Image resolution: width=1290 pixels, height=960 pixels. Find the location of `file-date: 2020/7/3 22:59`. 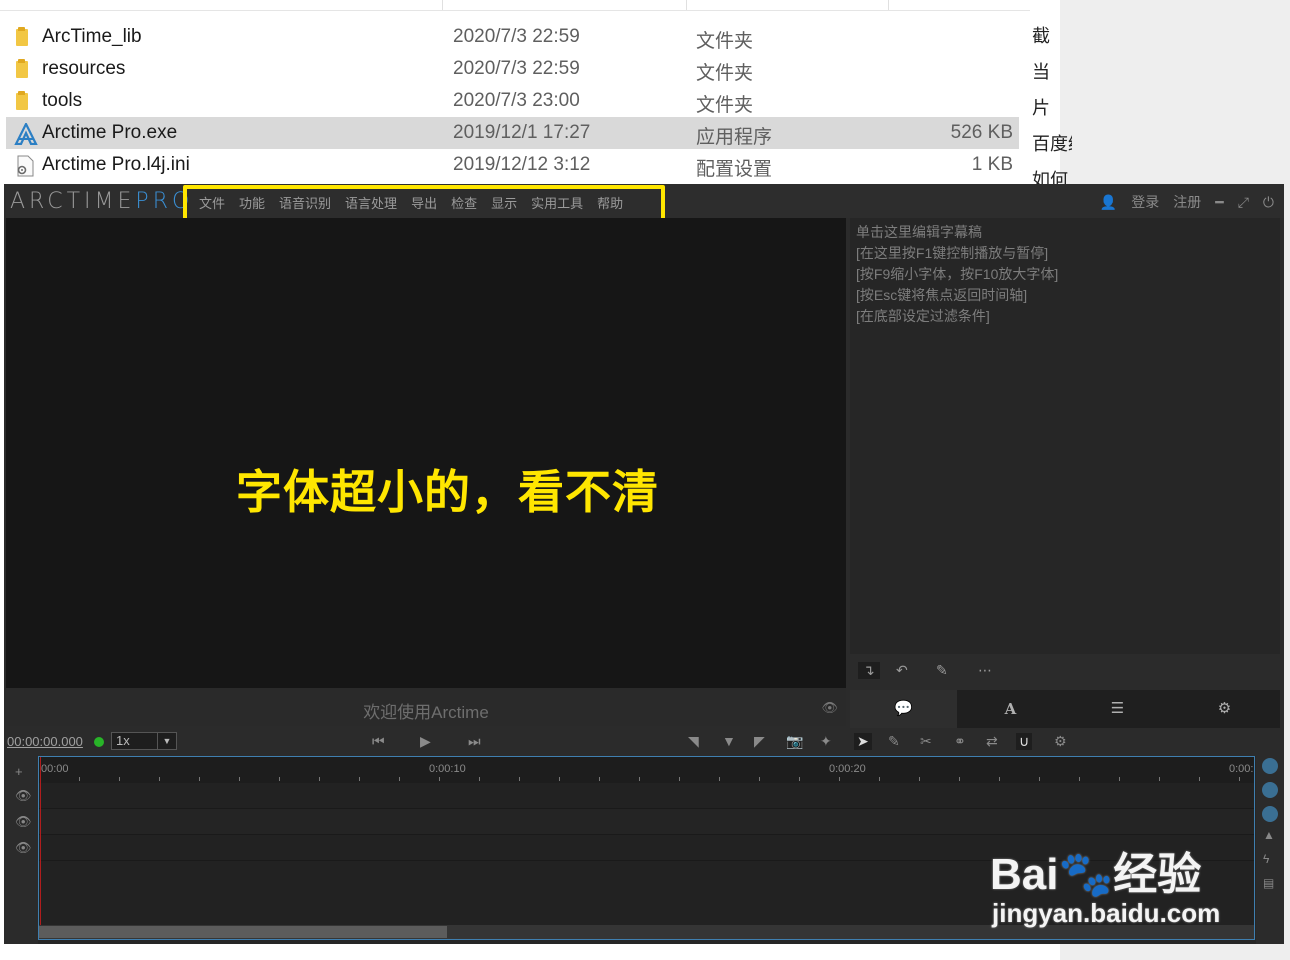

file-date: 2020/7/3 22:59 is located at coordinates (516, 36).